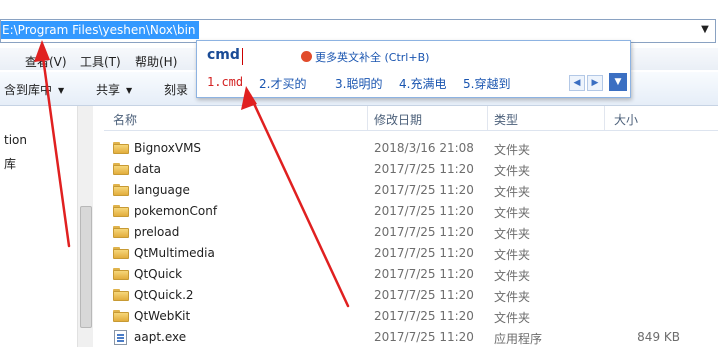  What do you see at coordinates (225, 82) in the screenshot?
I see `ime-candidate-1: 1.cmd` at bounding box center [225, 82].